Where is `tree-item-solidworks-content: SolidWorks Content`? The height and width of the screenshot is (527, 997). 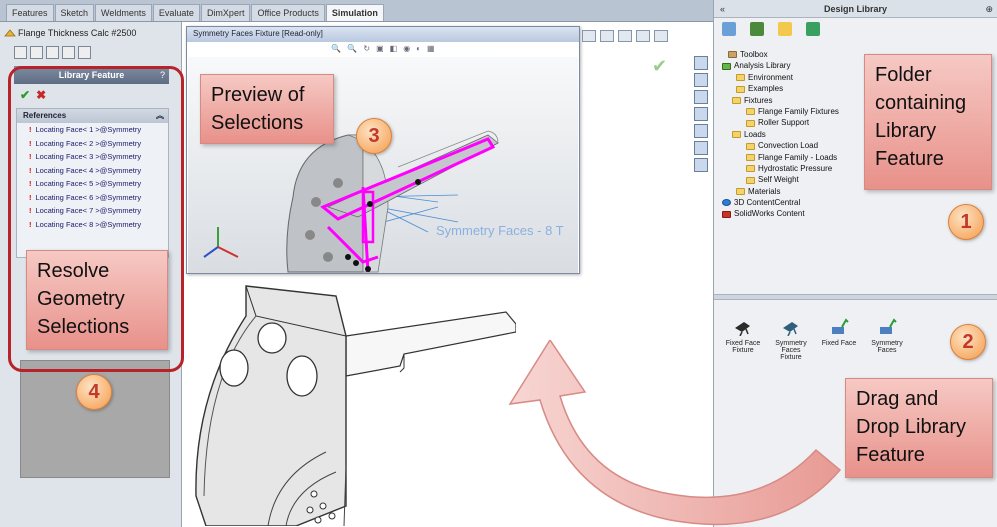 tree-item-solidworks-content: SolidWorks Content is located at coordinates (798, 214).